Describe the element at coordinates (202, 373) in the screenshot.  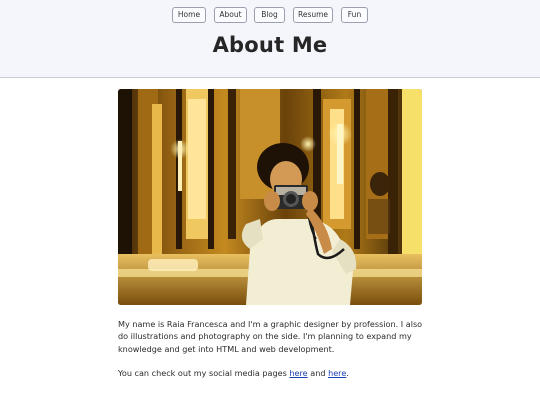
I see `social-prefix: You can check out my social media pages` at that location.